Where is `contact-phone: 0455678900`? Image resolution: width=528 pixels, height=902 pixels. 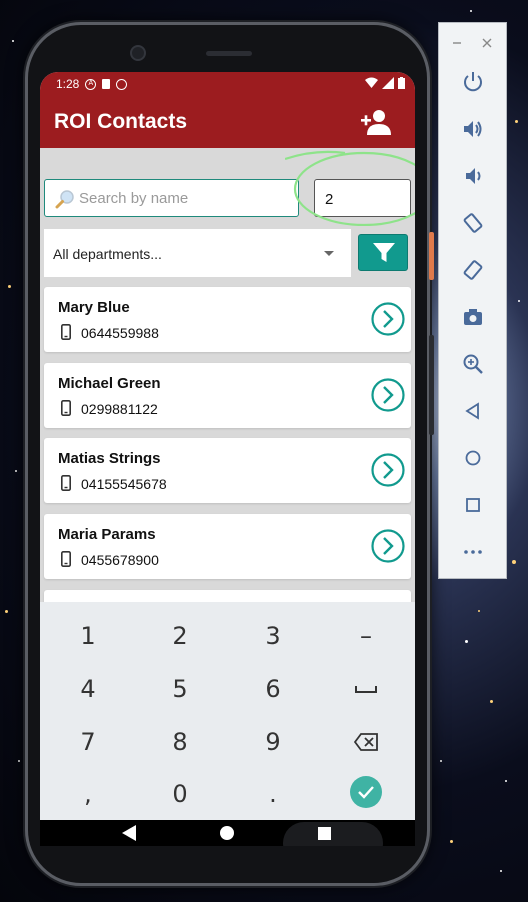
contact-phone: 0455678900 is located at coordinates (120, 560).